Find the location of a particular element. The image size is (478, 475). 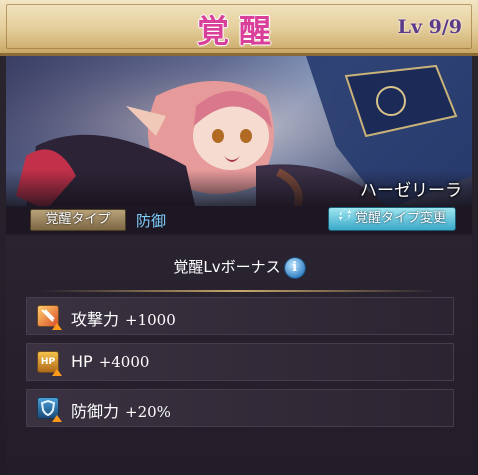

bonus-hp-text: HP +4000 is located at coordinates (110, 361).